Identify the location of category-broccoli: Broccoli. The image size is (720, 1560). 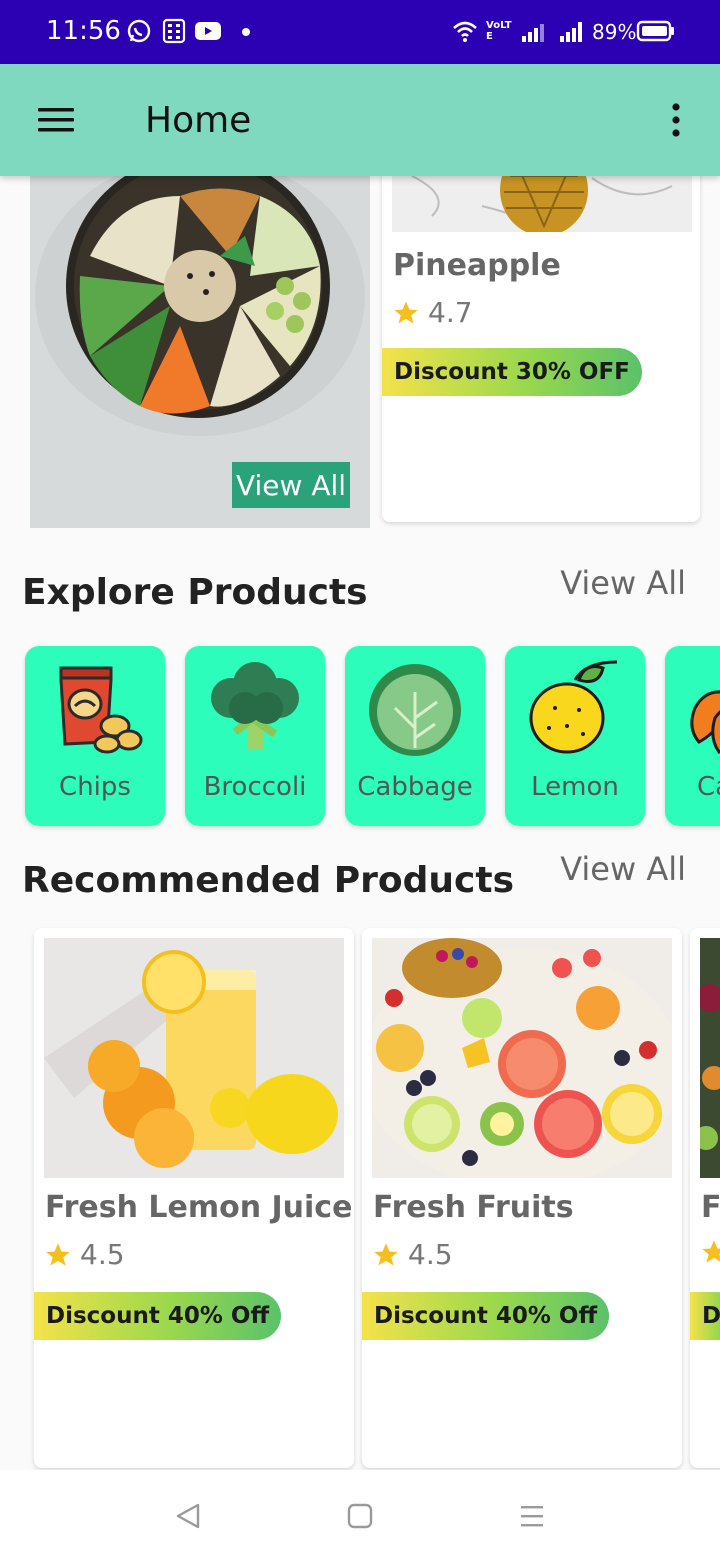
(255, 736).